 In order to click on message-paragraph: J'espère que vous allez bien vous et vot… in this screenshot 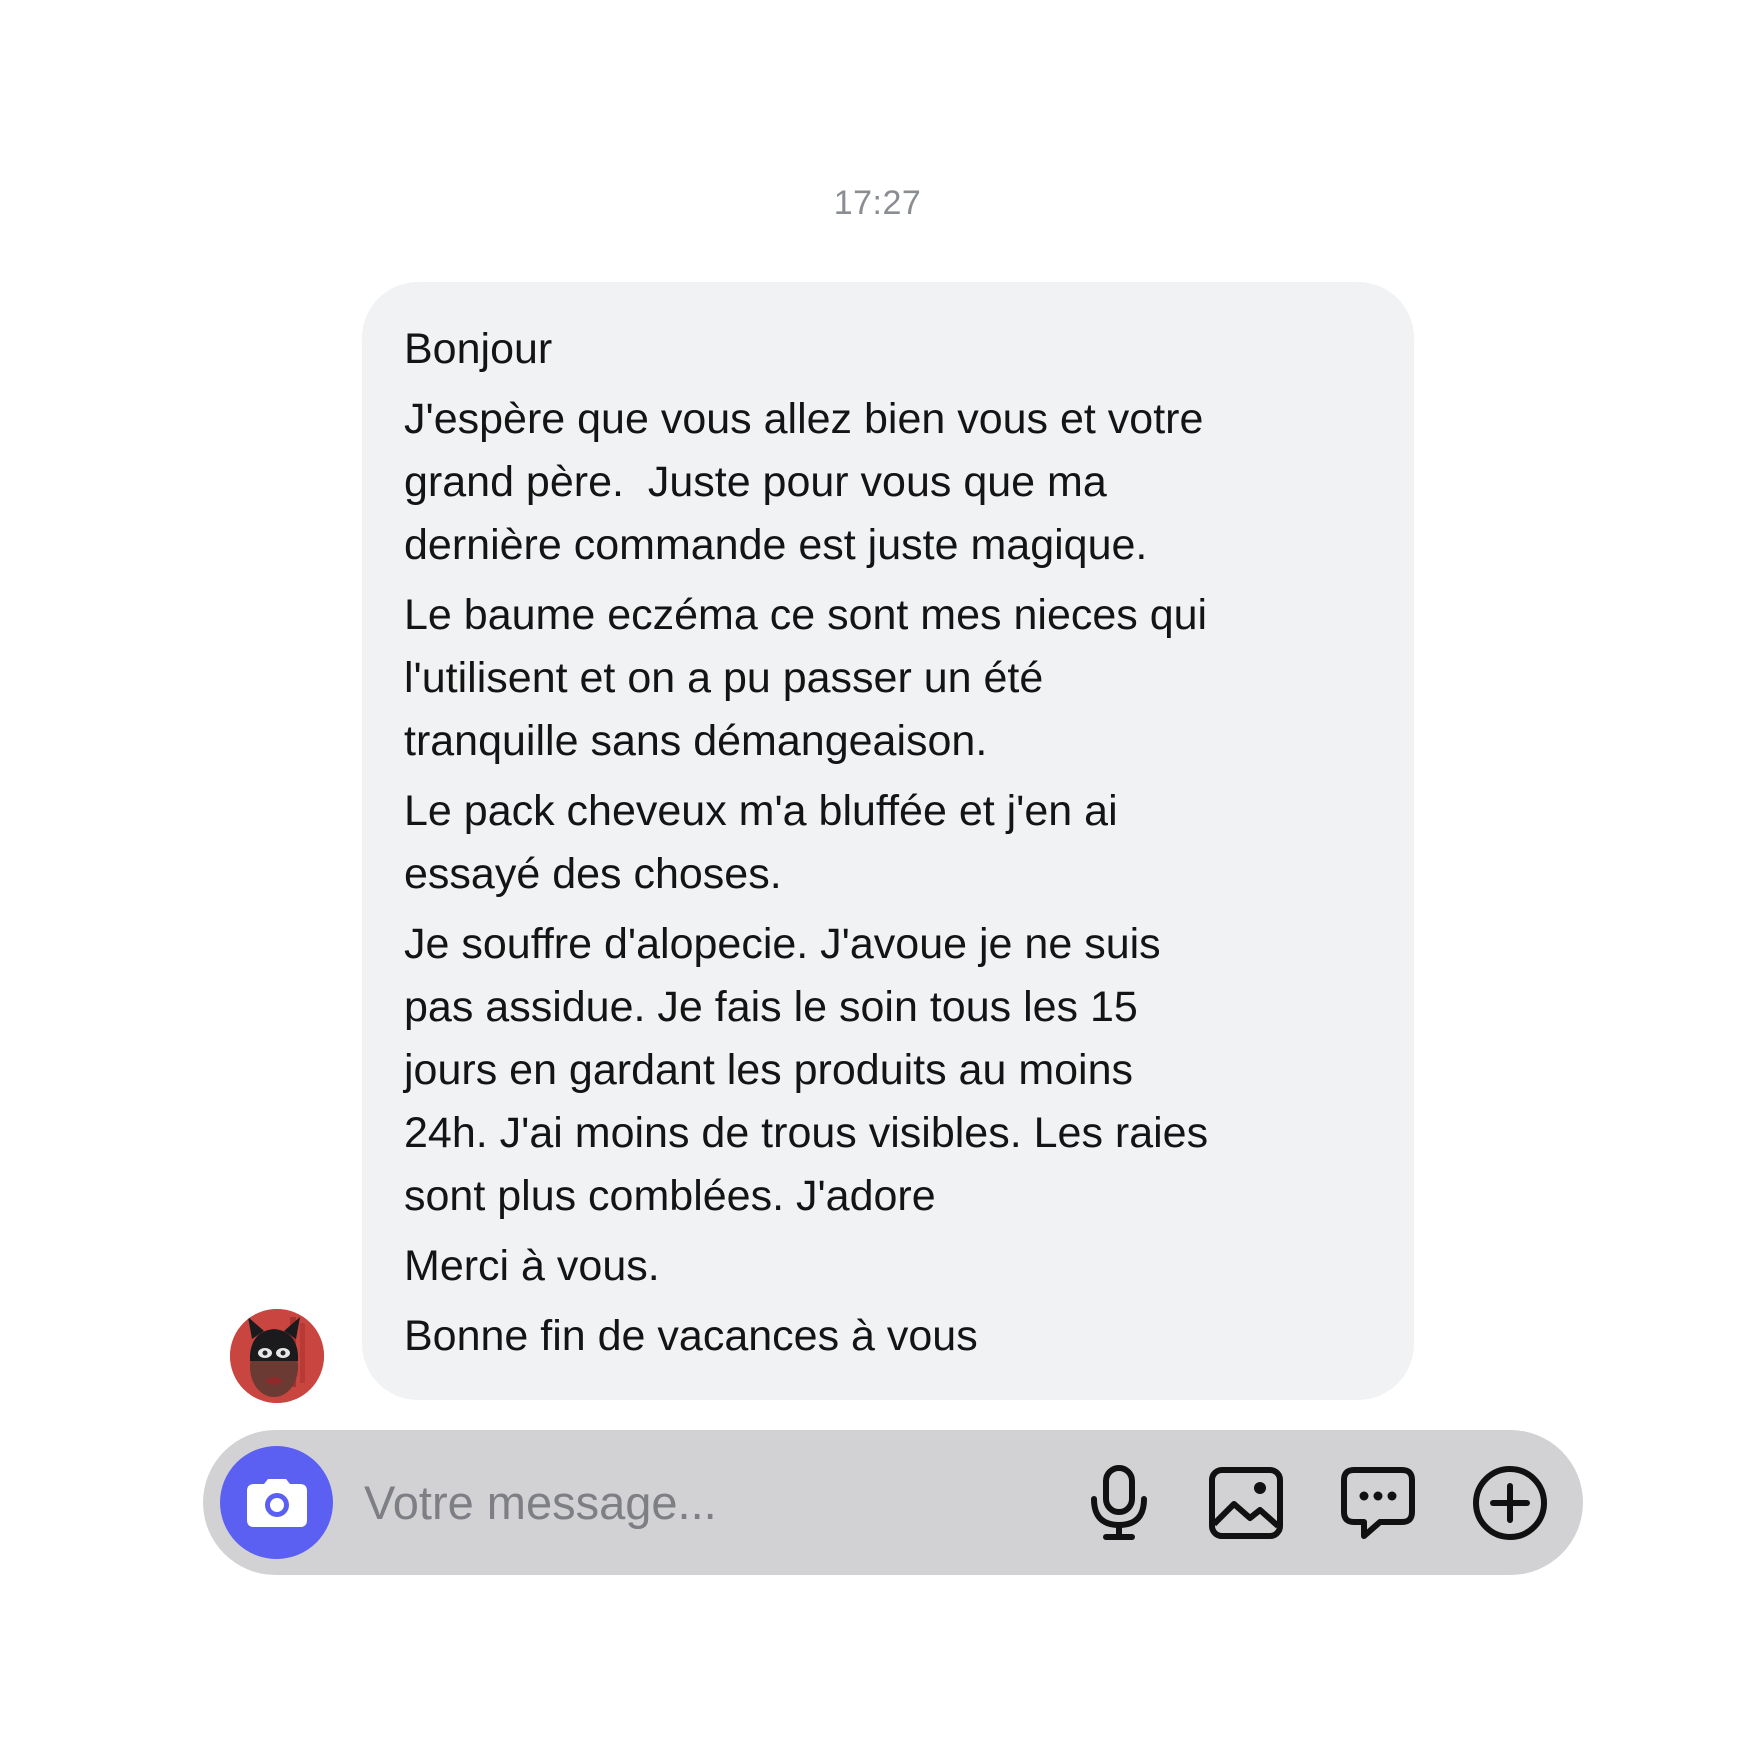, I will do `click(804, 482)`.